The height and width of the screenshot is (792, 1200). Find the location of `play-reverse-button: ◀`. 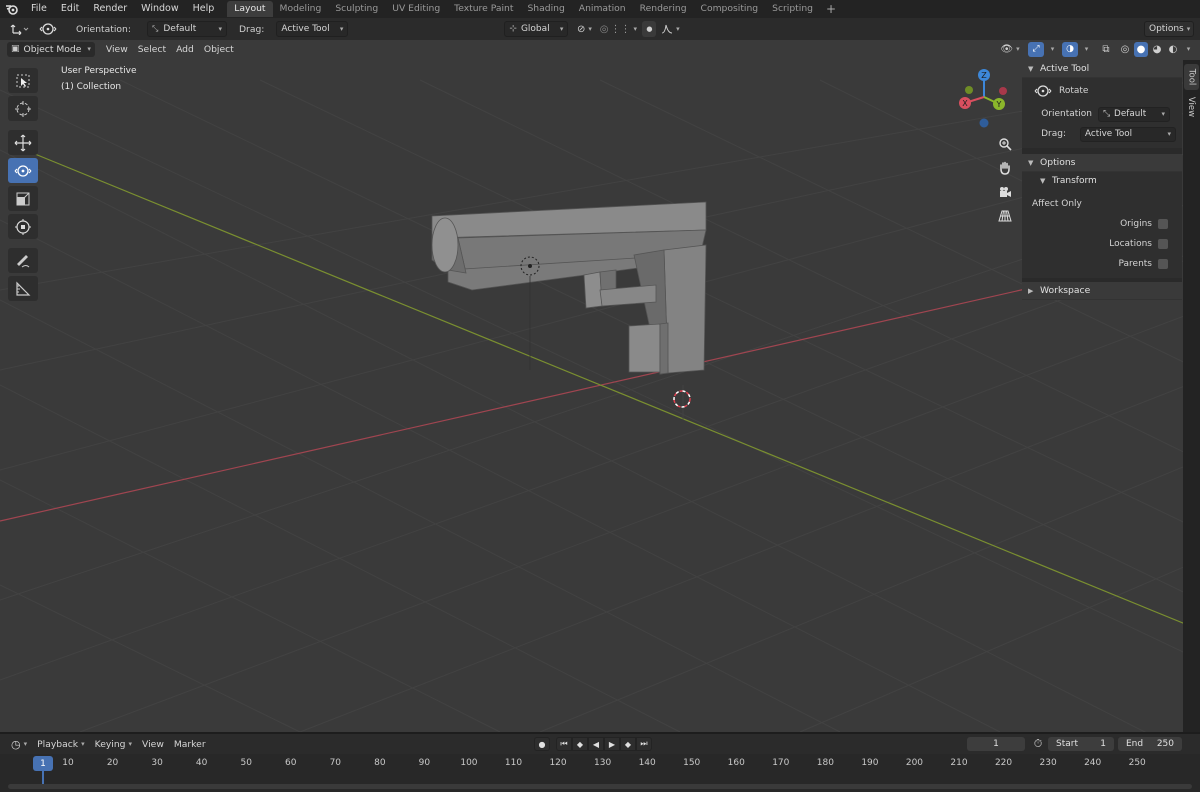

play-reverse-button: ◀ is located at coordinates (596, 744).